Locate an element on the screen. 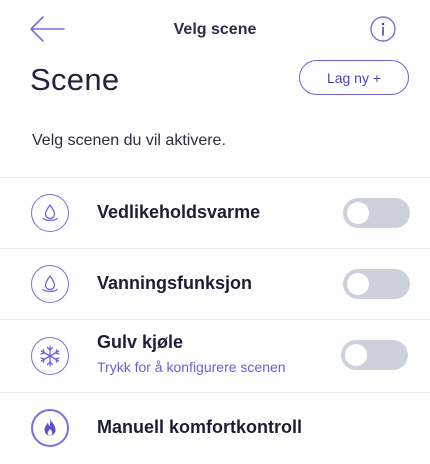  page-description: Velg scenen du vil aktivere. is located at coordinates (129, 140).